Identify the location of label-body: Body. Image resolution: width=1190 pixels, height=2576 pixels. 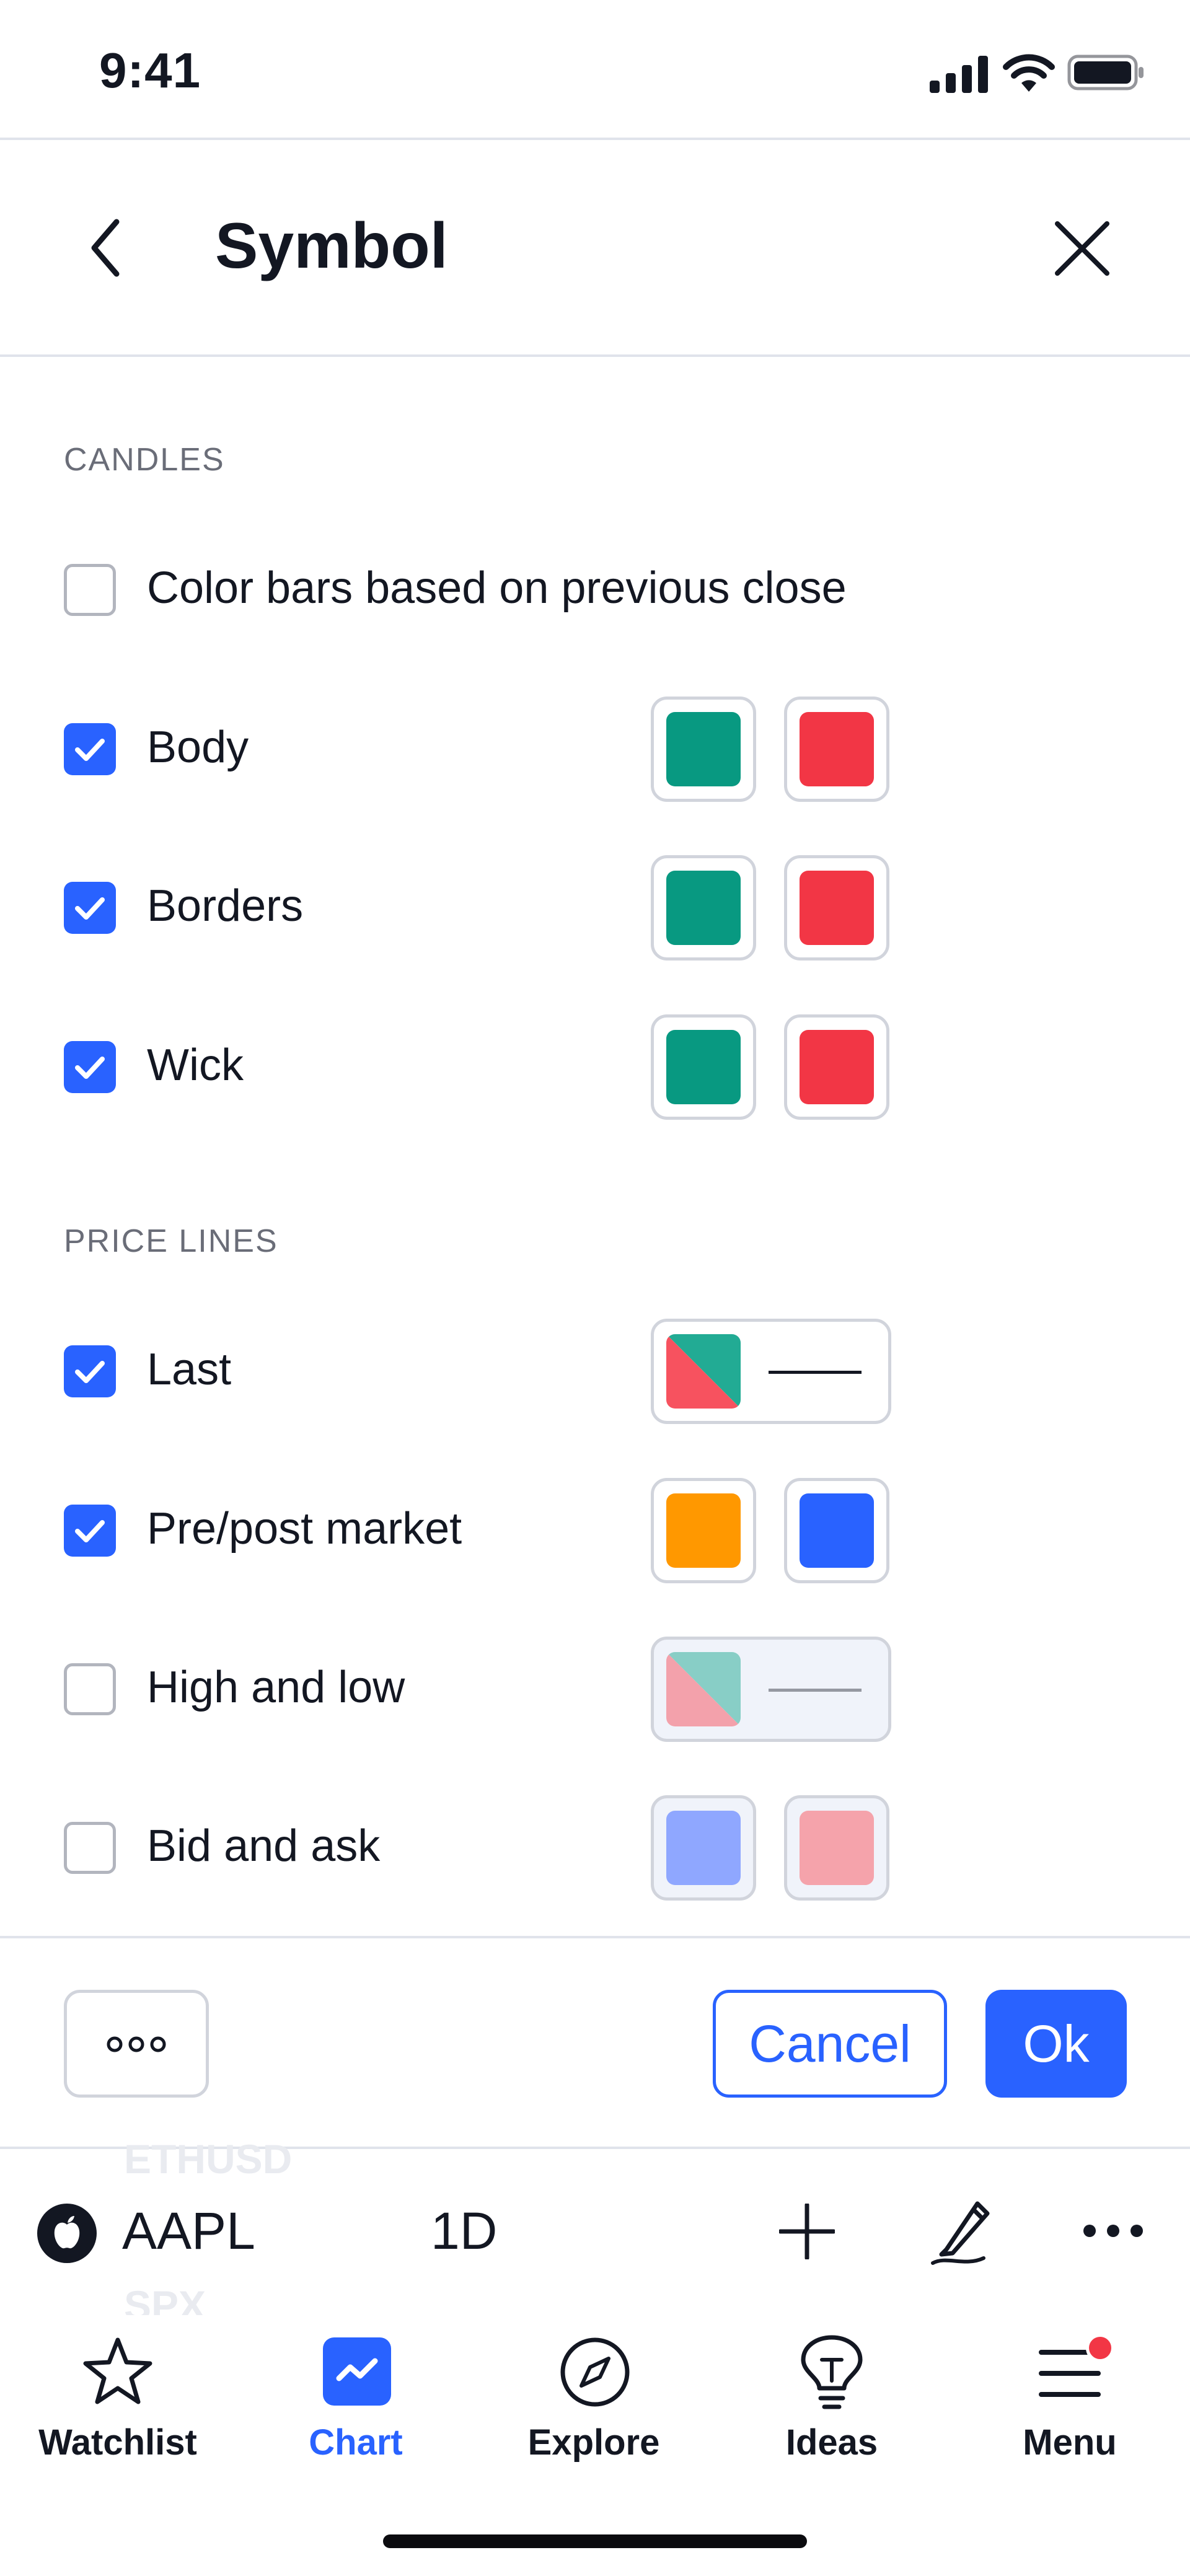
(198, 748).